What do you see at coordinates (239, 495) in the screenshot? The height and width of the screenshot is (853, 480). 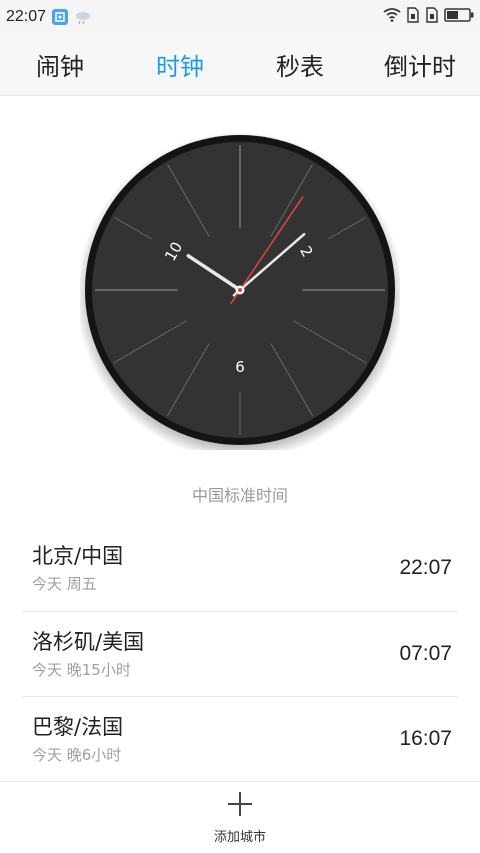 I see `timezone-label: 中国标准时间` at bounding box center [239, 495].